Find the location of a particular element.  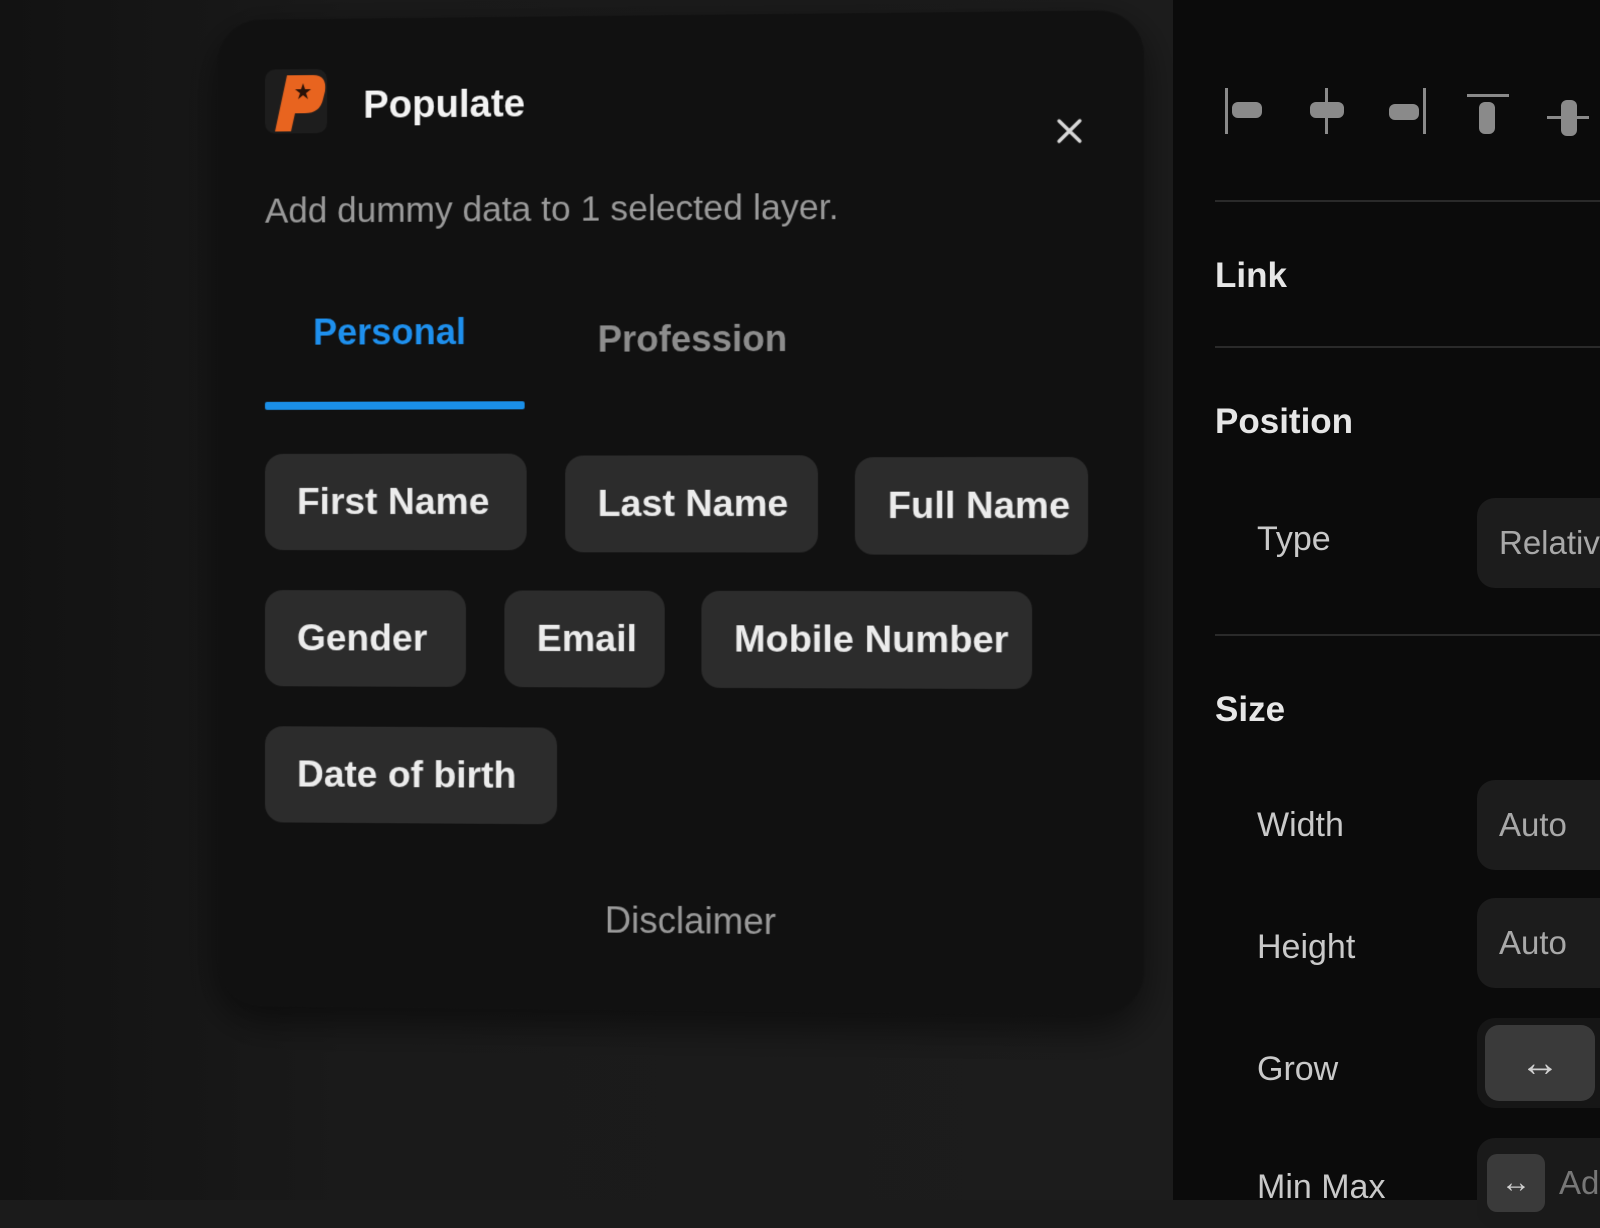

active-tab-indicator is located at coordinates (394, 405).